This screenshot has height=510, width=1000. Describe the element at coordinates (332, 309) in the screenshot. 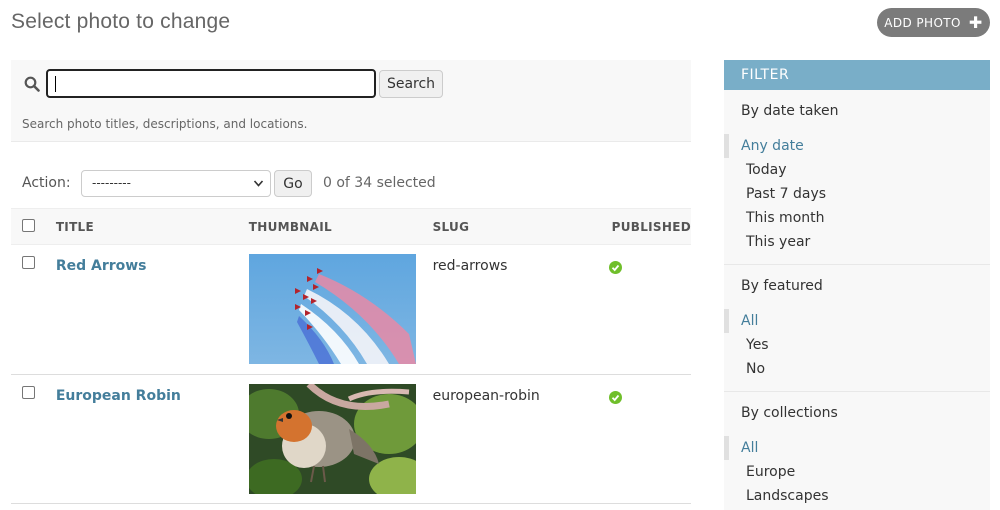

I see `red-arrows-photo` at that location.